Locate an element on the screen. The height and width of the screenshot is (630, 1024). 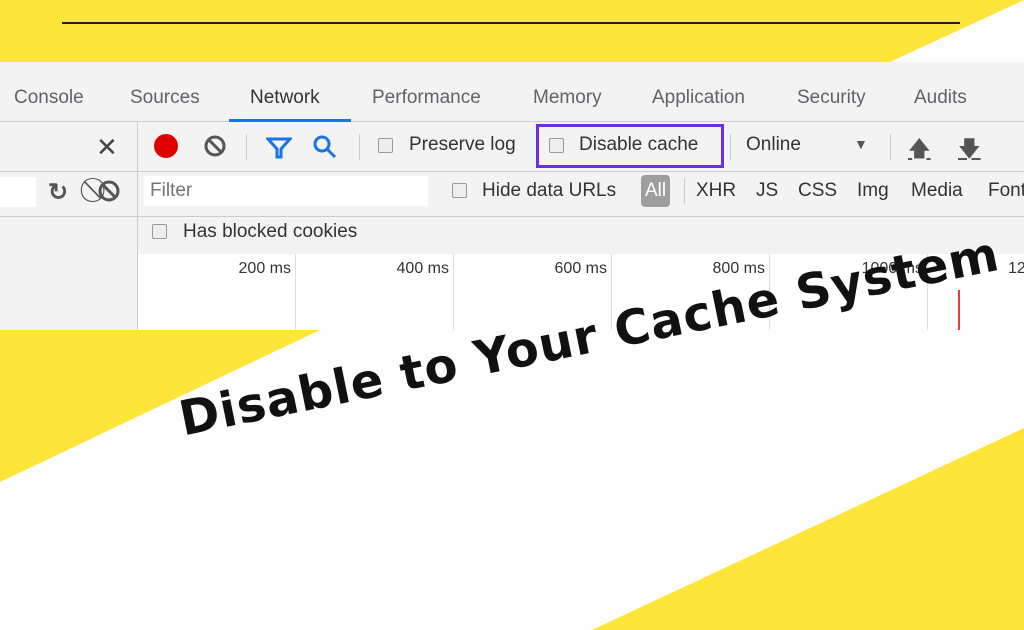
filter-icon is located at coordinates (279, 148).